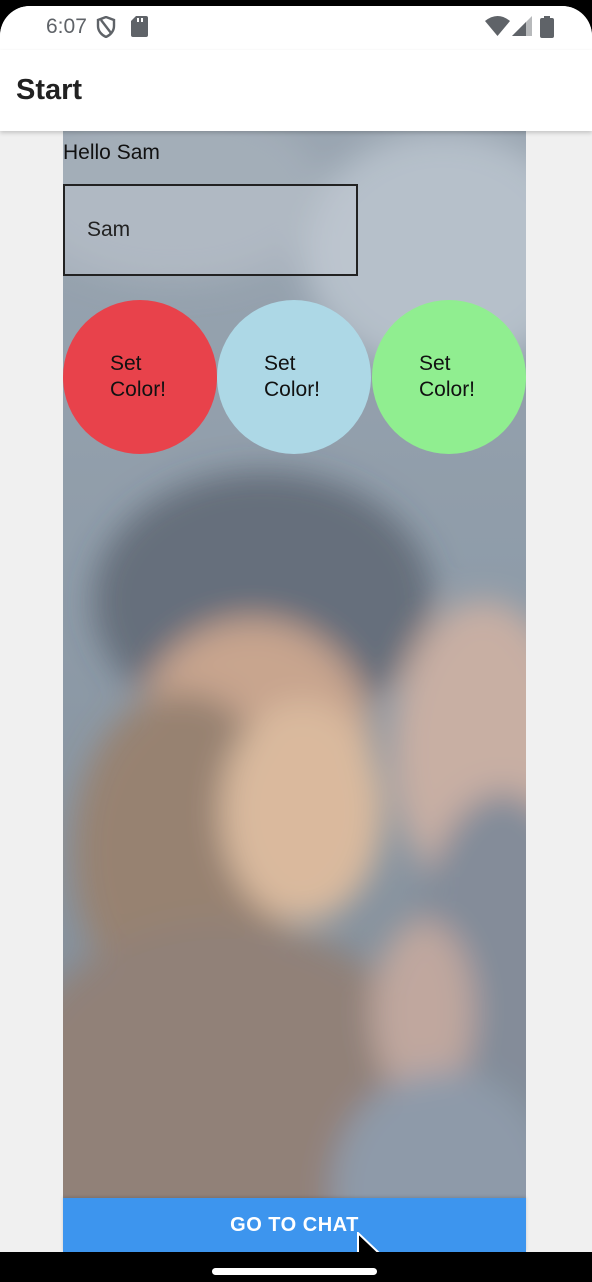 The image size is (592, 1282). What do you see at coordinates (210, 230) in the screenshot?
I see `name-input` at bounding box center [210, 230].